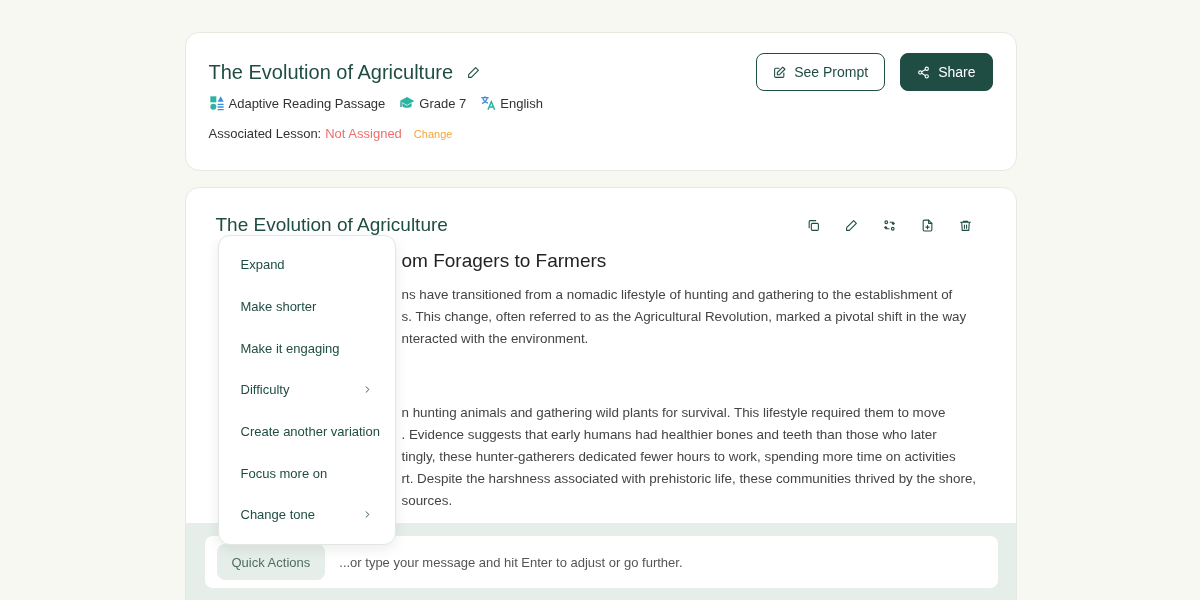  What do you see at coordinates (946, 72) in the screenshot?
I see `share-button: Share` at bounding box center [946, 72].